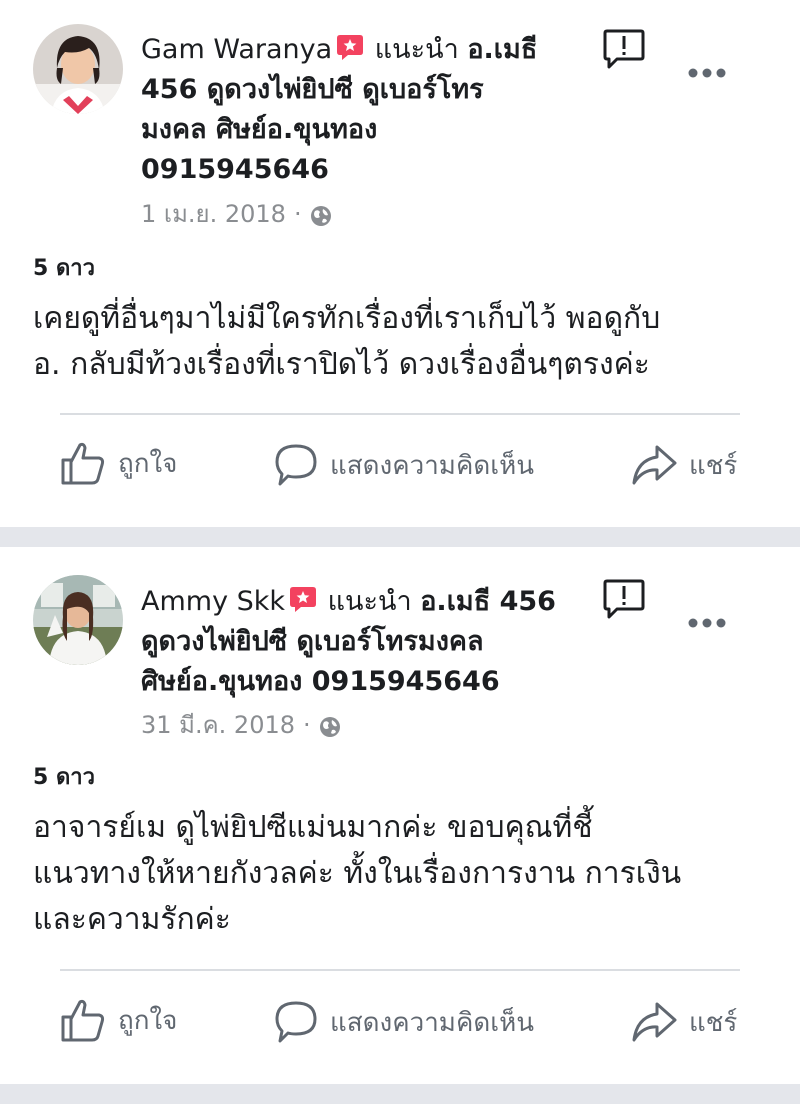 This screenshot has width=800, height=1104. What do you see at coordinates (132, 919) in the screenshot?
I see `review-text-line: และความรักค่ะ` at bounding box center [132, 919].